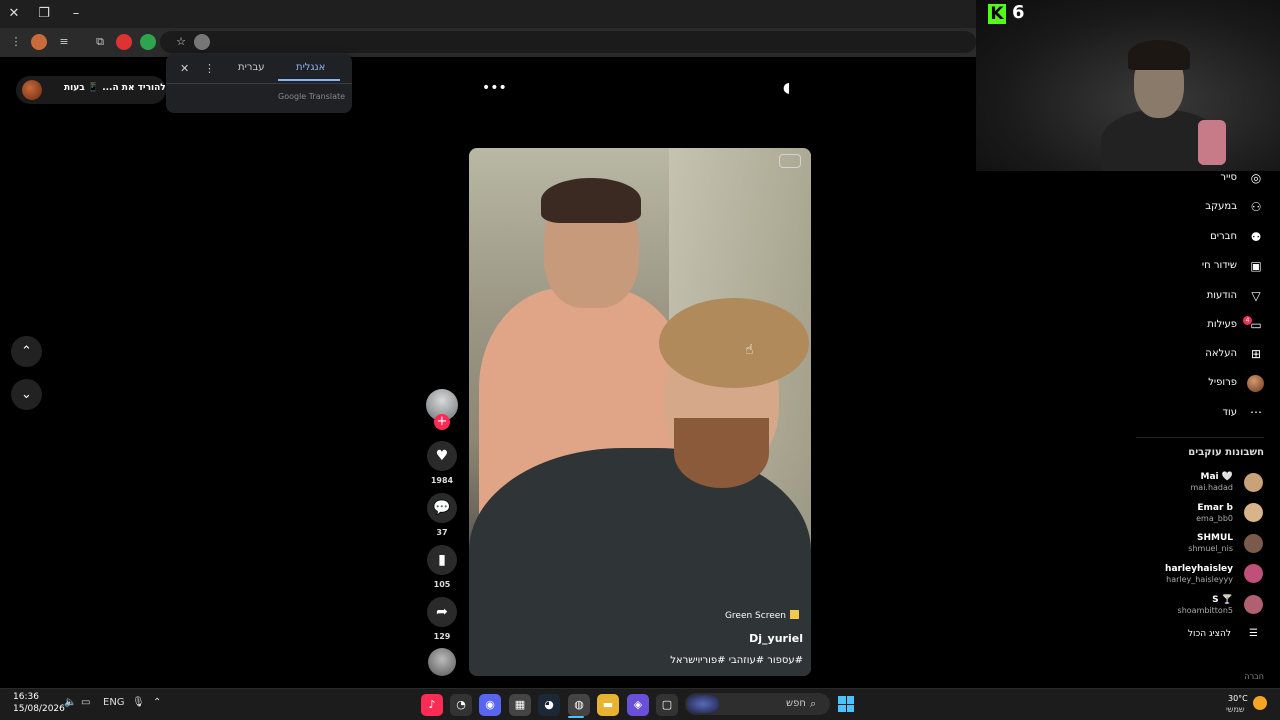 The width and height of the screenshot is (1280, 720). What do you see at coordinates (721, 453) in the screenshot?
I see `video-frame` at bounding box center [721, 453].